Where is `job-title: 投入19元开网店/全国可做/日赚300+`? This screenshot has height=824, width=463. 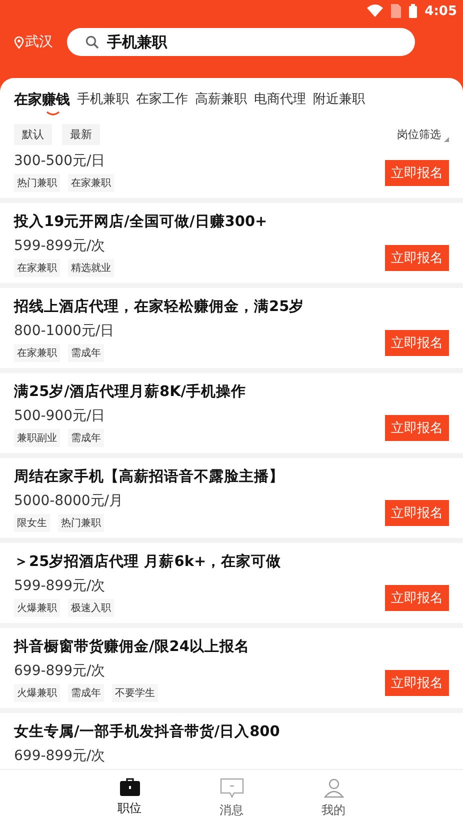
job-title: 投入19元开网店/全国可做/日赚300+ is located at coordinates (199, 222).